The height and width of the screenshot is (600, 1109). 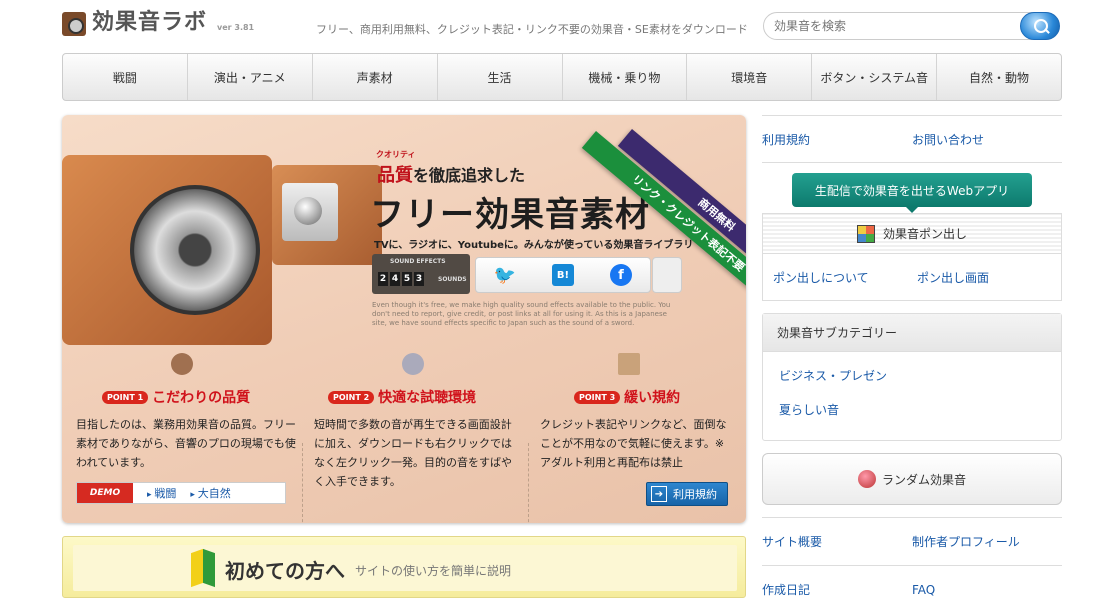 I want to click on counter-digit: 3, so click(x=419, y=279).